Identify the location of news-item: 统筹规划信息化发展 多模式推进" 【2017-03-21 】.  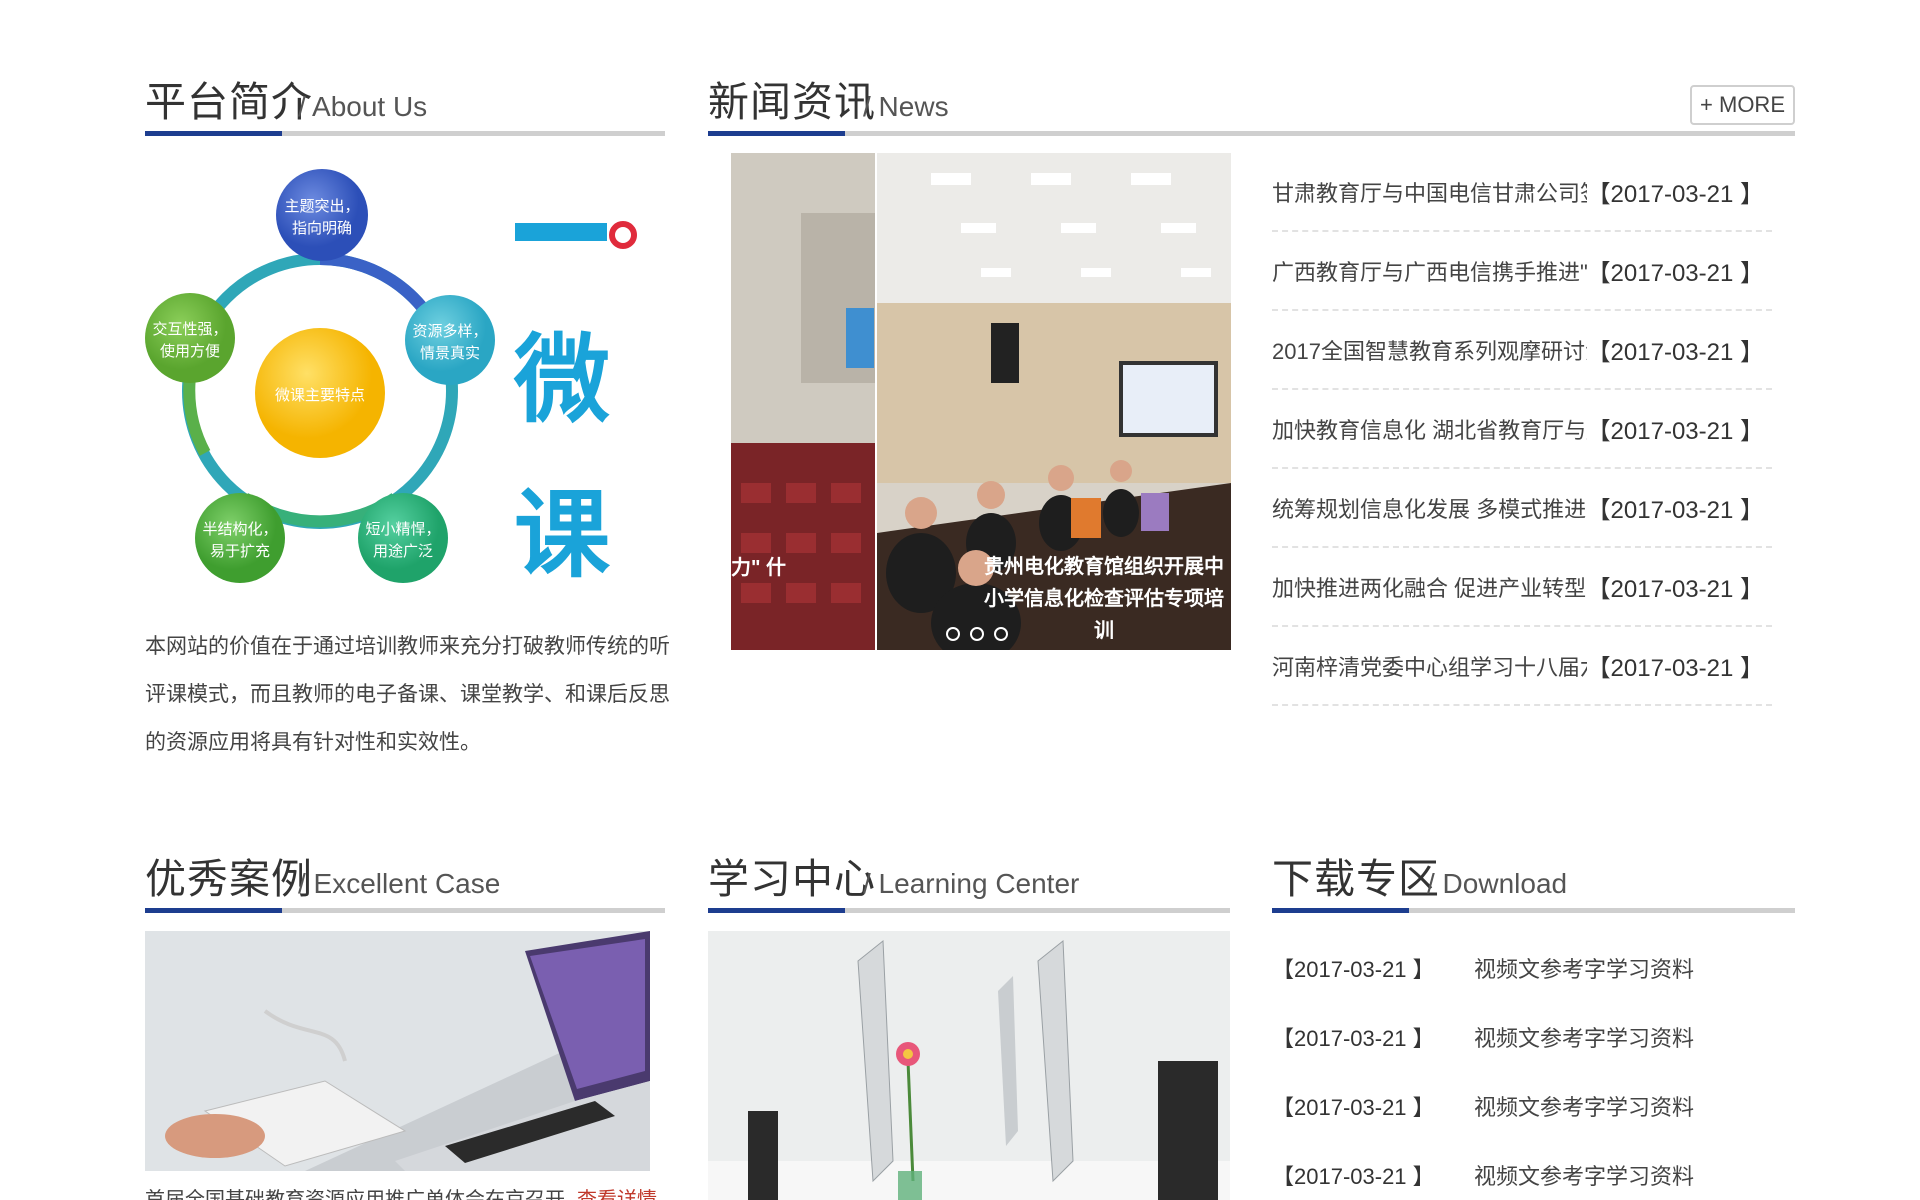
(1522, 508).